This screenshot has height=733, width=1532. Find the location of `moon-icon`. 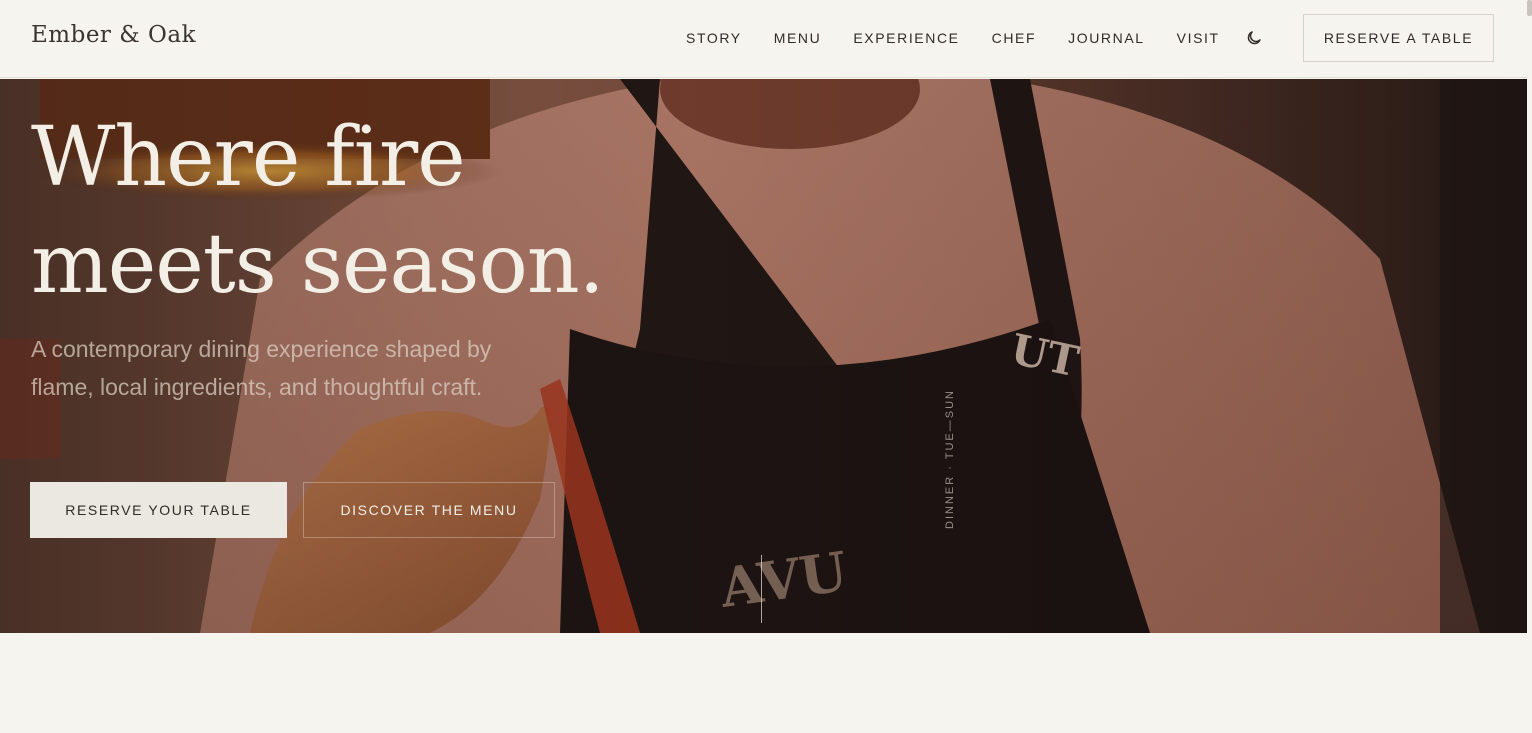

moon-icon is located at coordinates (1254, 38).